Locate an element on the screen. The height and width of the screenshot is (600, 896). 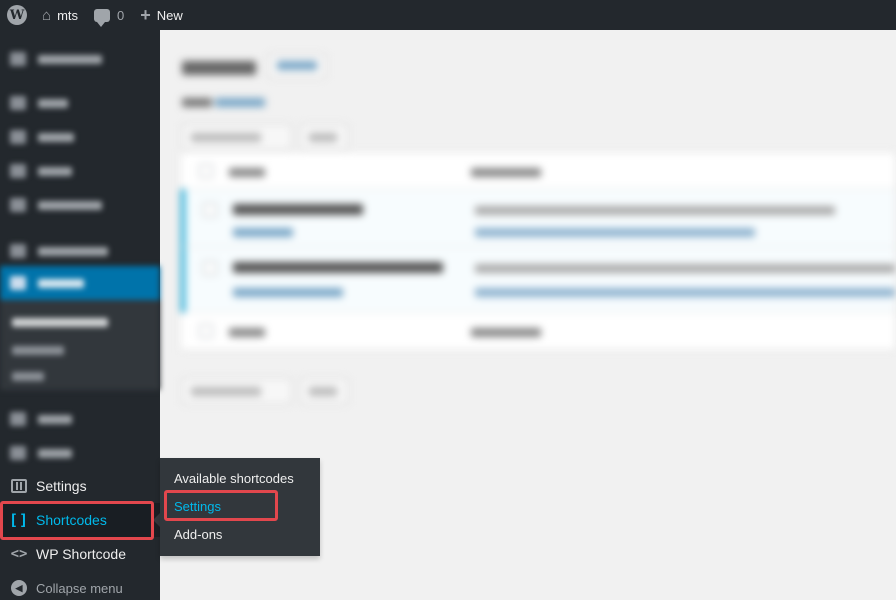
sidebar-item-settings: Settings is located at coordinates (80, 486).